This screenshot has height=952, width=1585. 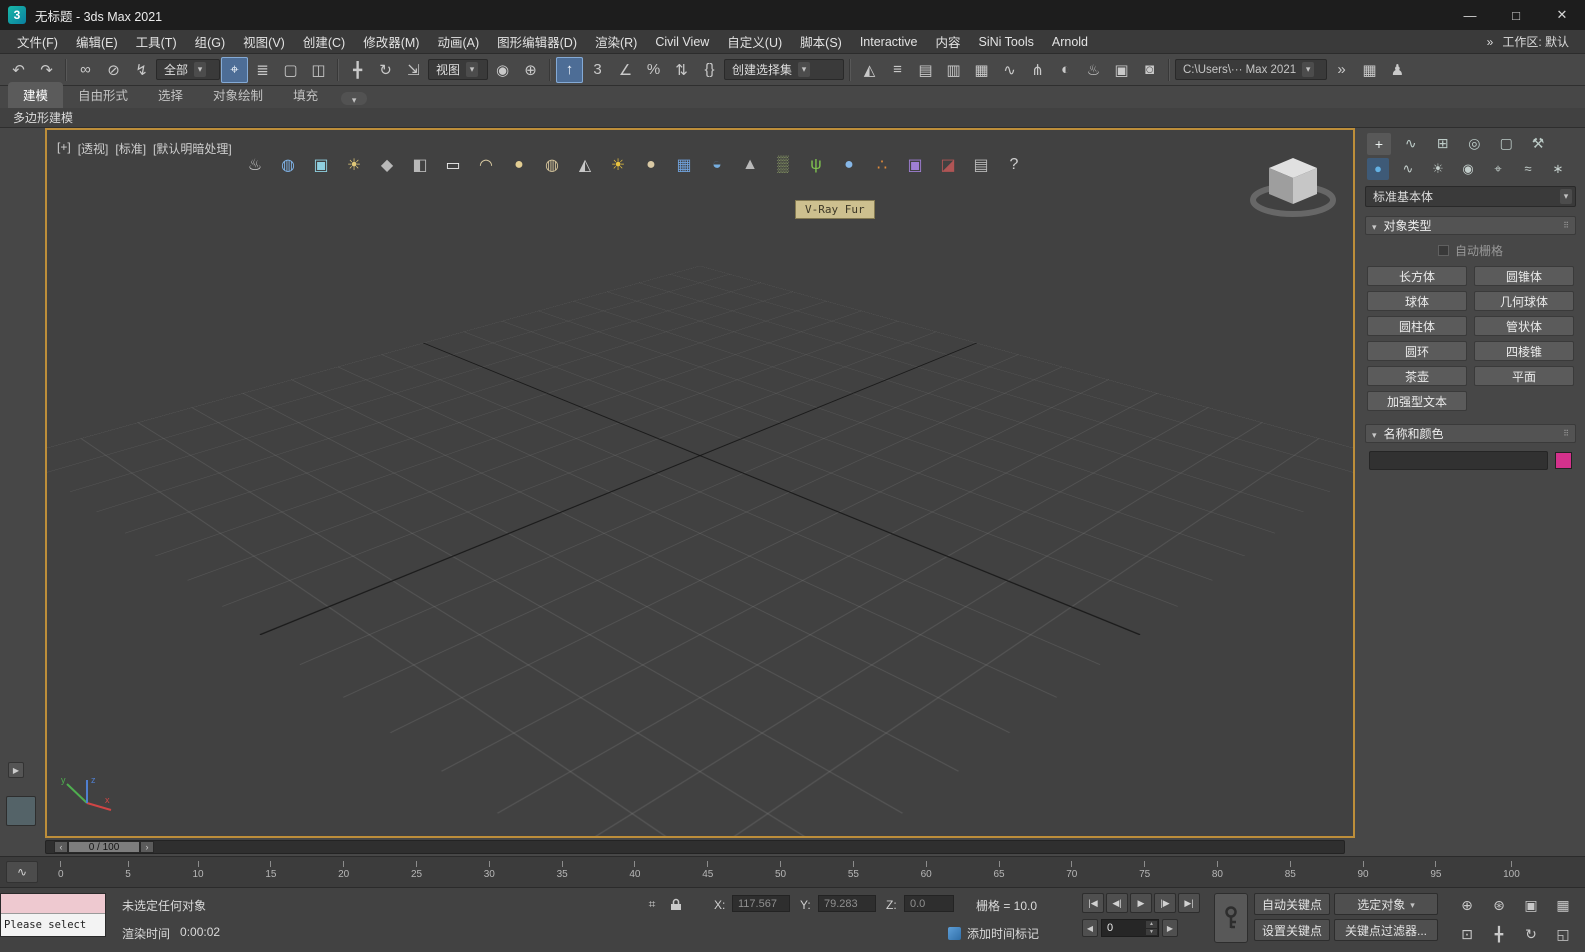 I want to click on systems-category: ∗, so click(x=1558, y=169).